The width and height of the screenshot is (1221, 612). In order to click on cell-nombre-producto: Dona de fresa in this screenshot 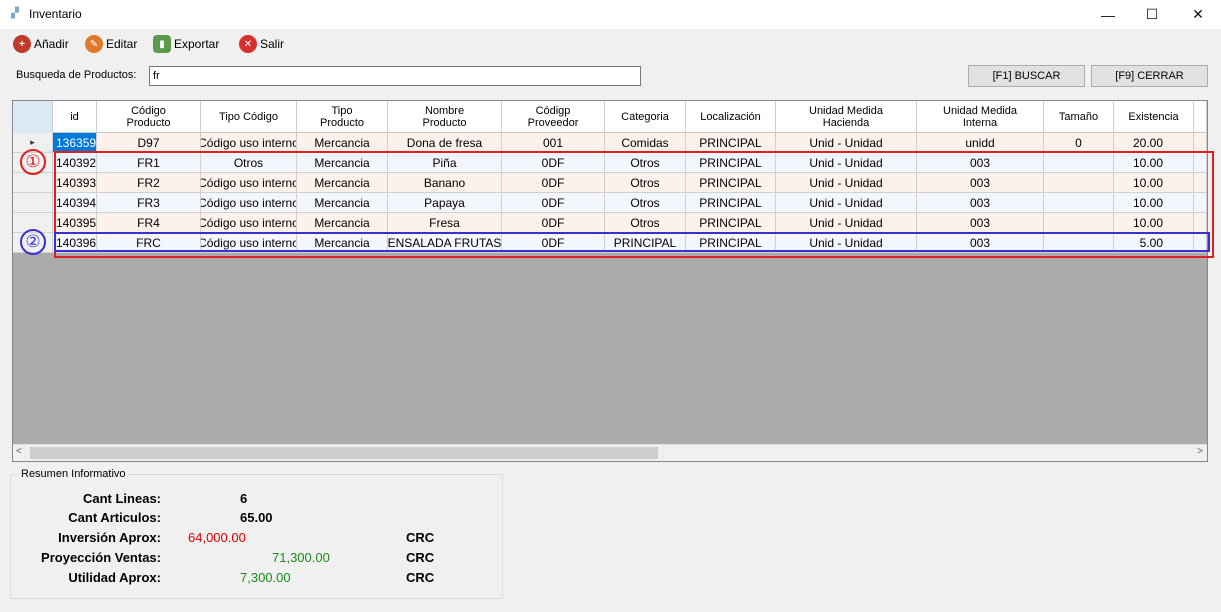, I will do `click(445, 143)`.